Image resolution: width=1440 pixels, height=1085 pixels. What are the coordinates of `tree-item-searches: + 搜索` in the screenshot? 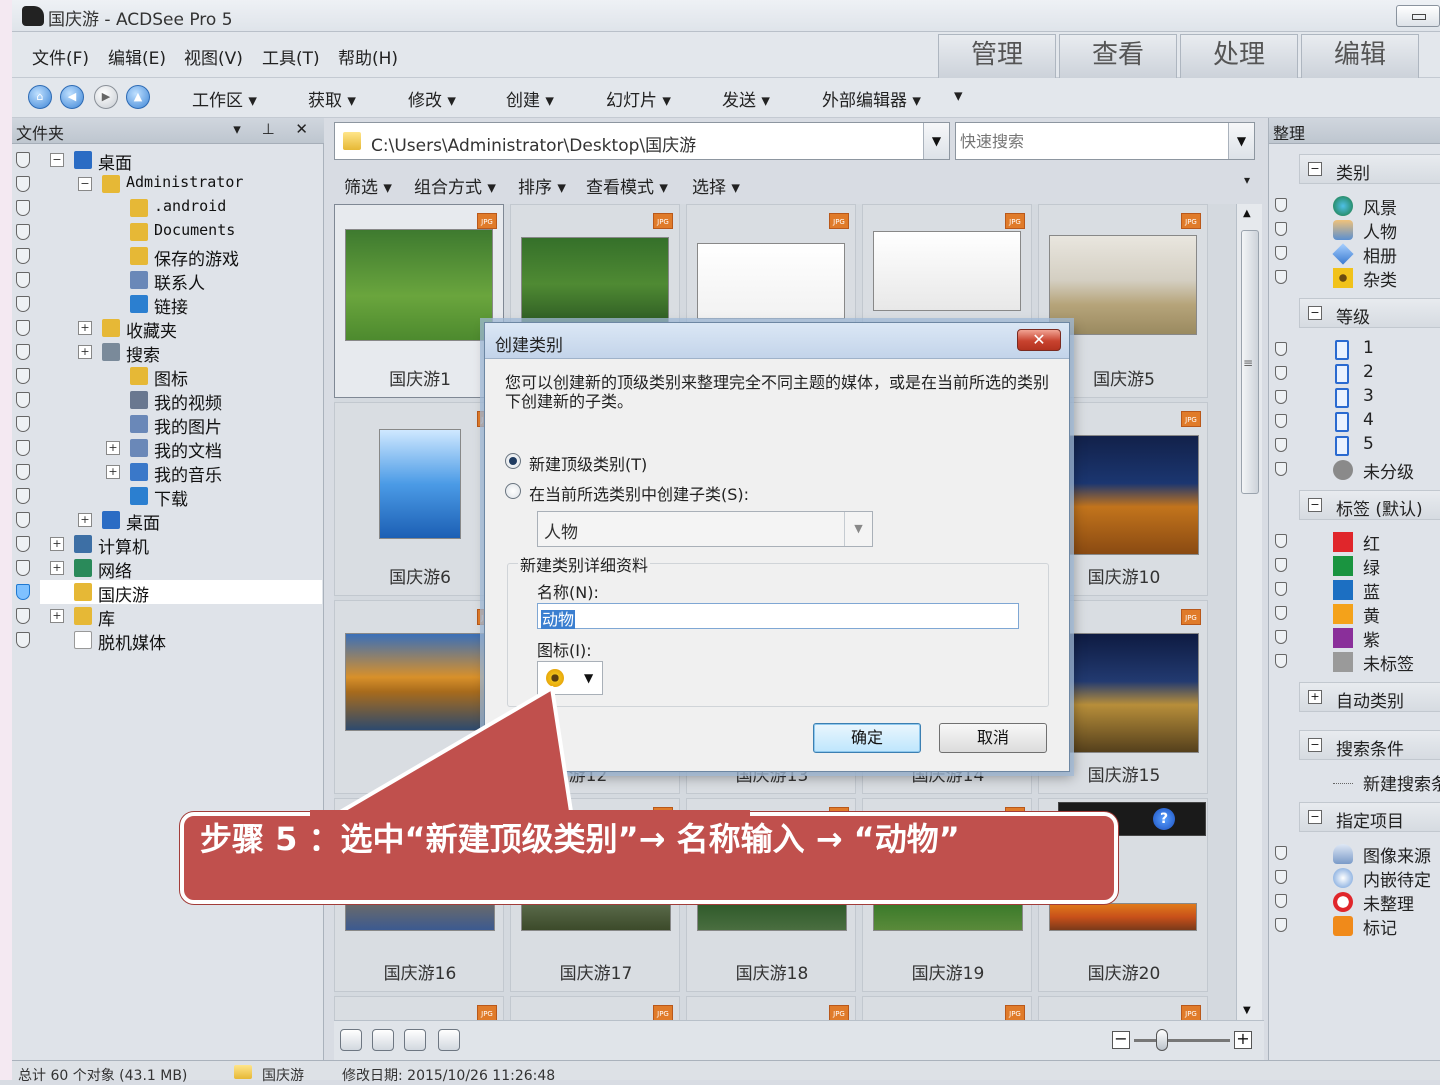 It's located at (181, 353).